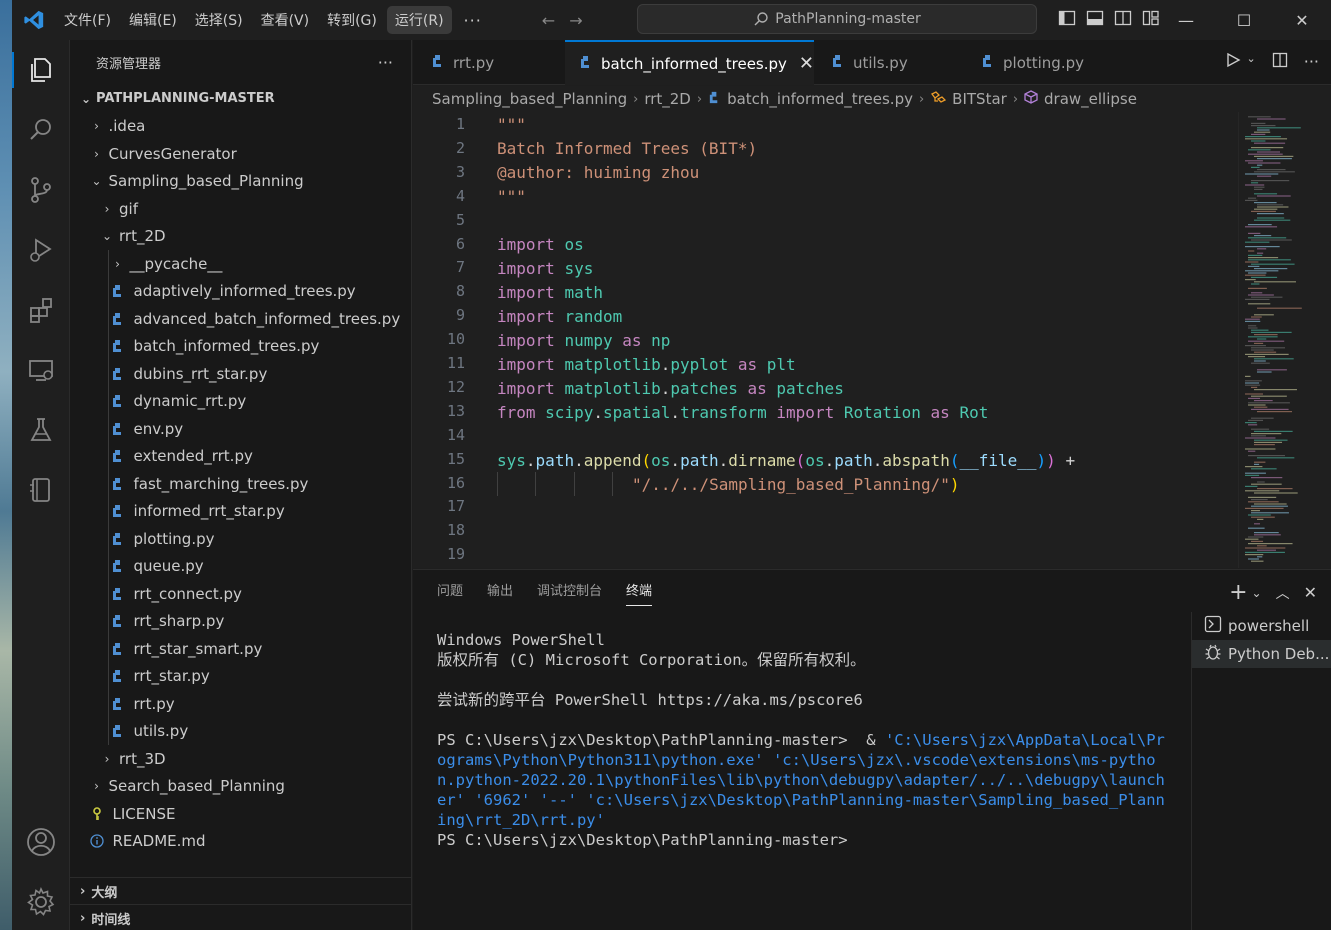  I want to click on toggle-primary-sidebar-icon, so click(1067, 18).